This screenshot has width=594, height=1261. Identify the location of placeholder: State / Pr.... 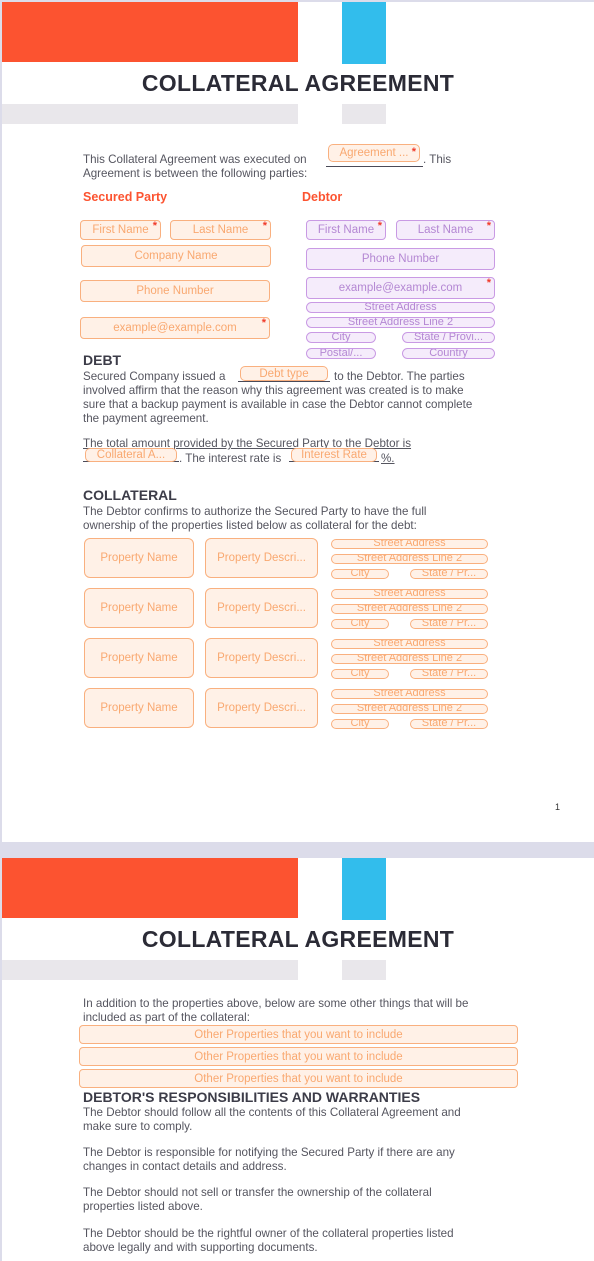
(449, 674).